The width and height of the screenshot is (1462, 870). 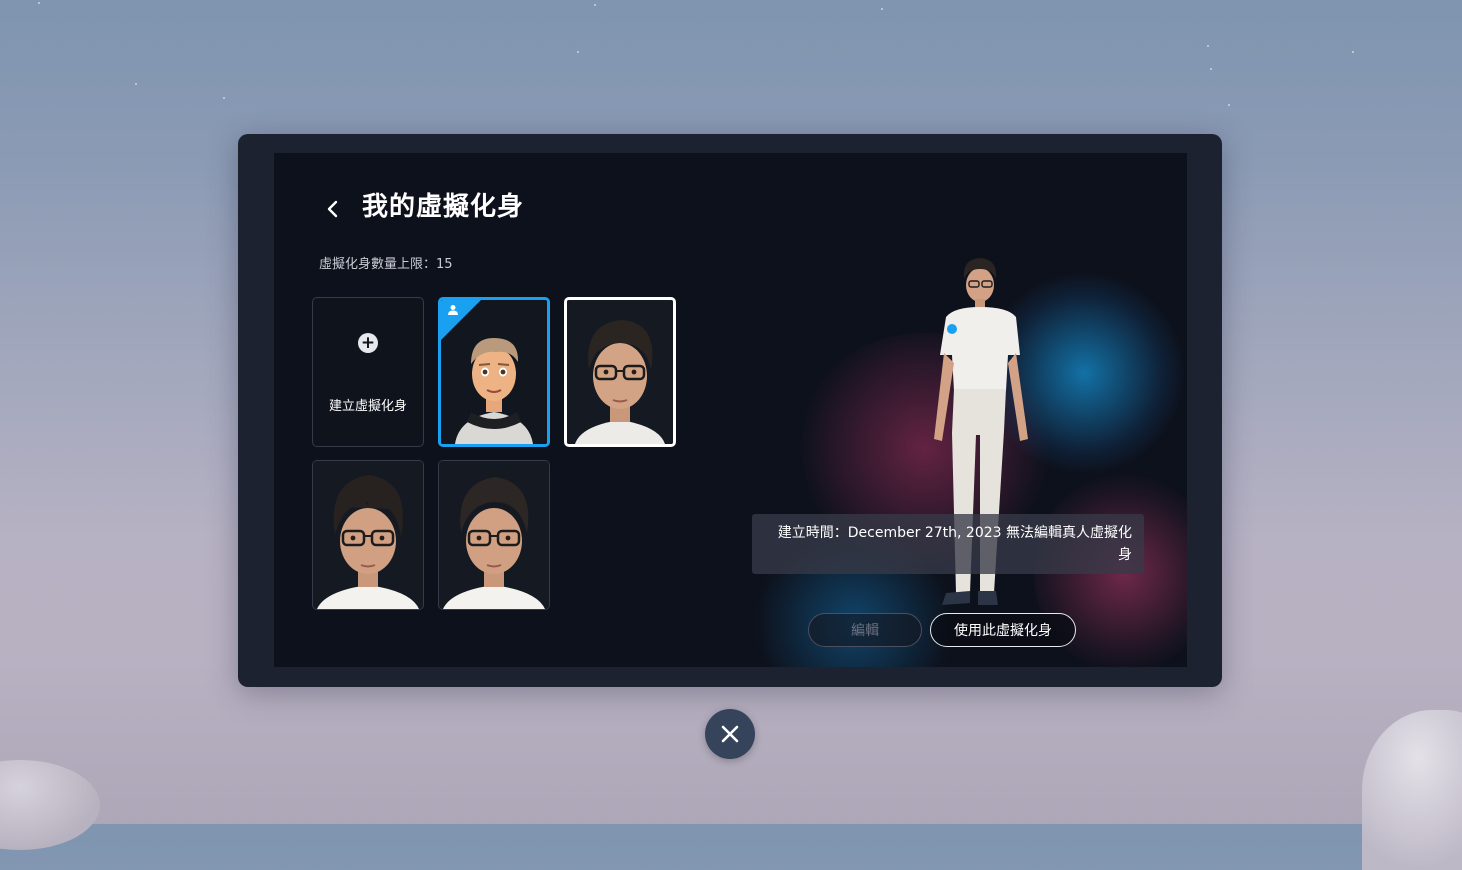 I want to click on avatar-tile-cartoon, so click(x=494, y=372).